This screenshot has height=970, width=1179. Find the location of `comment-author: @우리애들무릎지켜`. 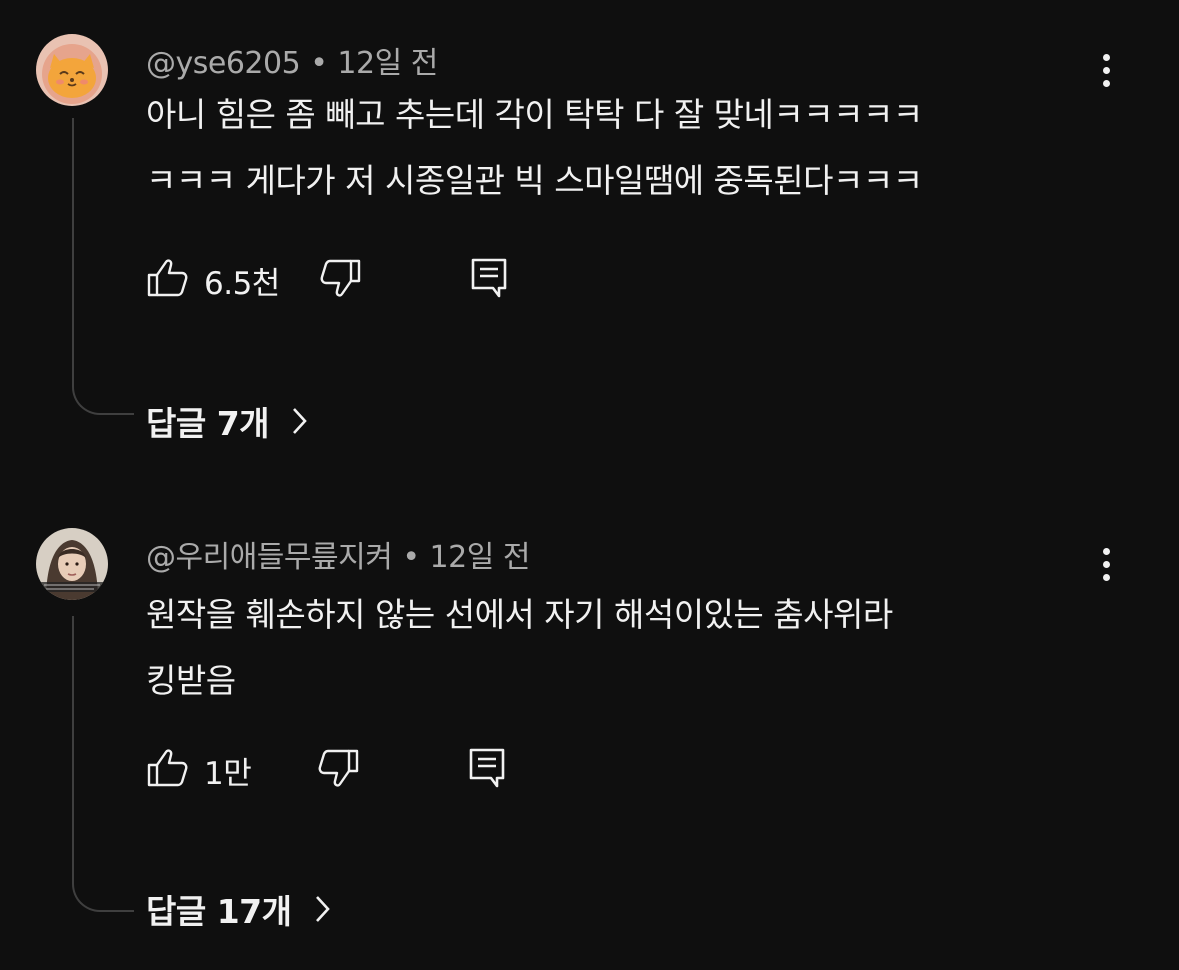

comment-author: @우리애들무릎지켜 is located at coordinates (269, 557).